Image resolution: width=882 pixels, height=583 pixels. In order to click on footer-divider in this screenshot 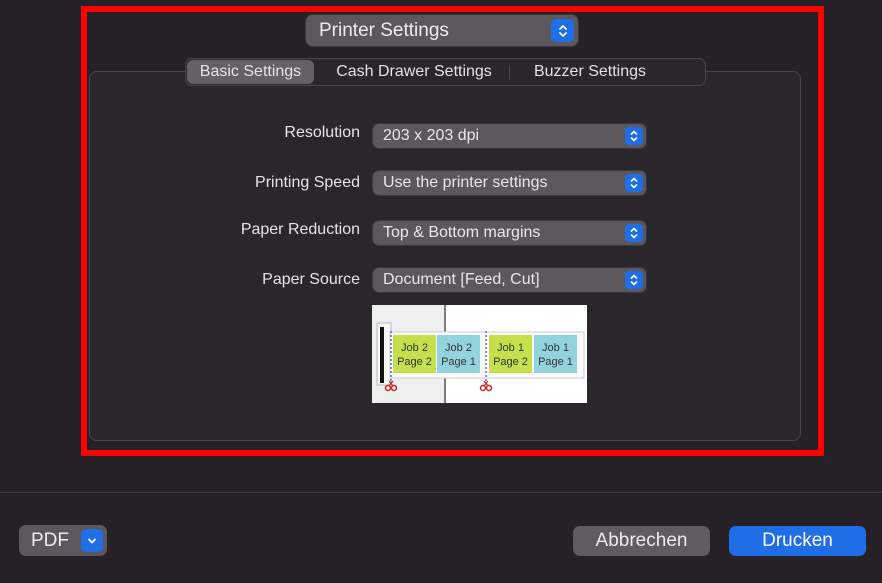, I will do `click(441, 492)`.